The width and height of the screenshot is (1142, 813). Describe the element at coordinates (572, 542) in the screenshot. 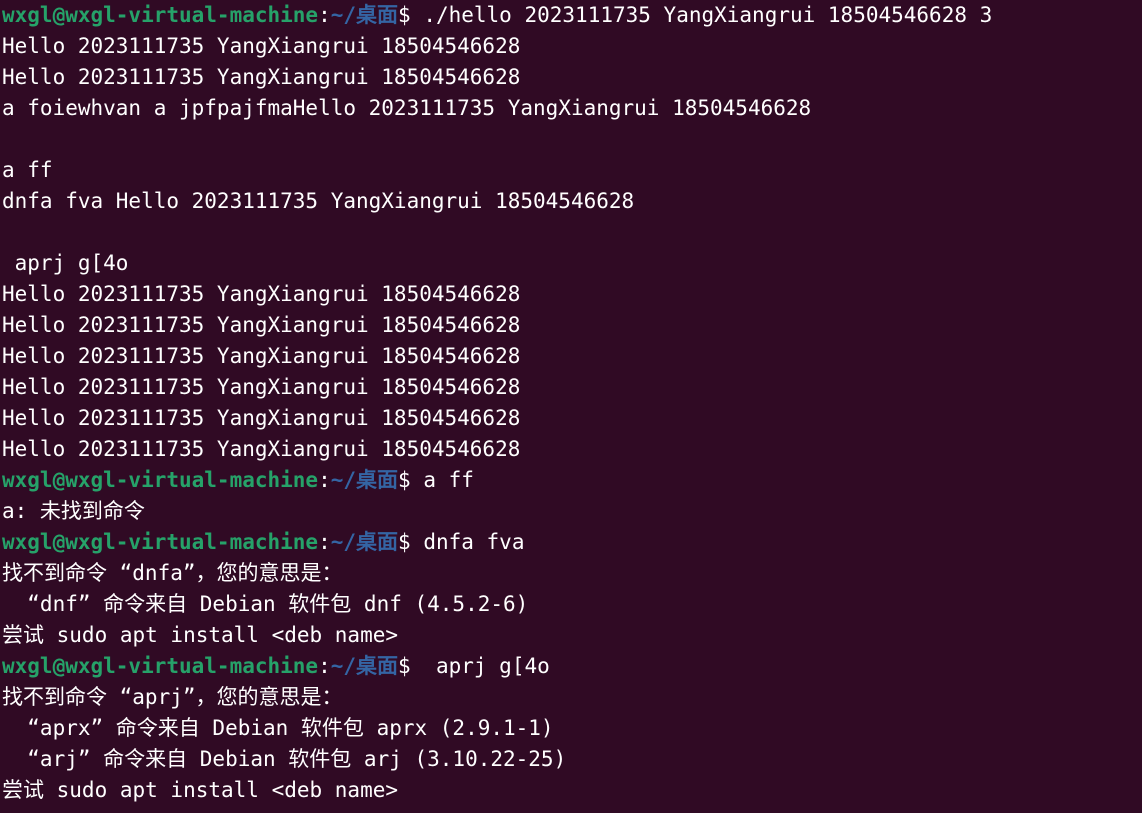

I see `prompt-line: wxgl@wxgl-virtual-machine:~/桌面$ dnfa fva` at that location.